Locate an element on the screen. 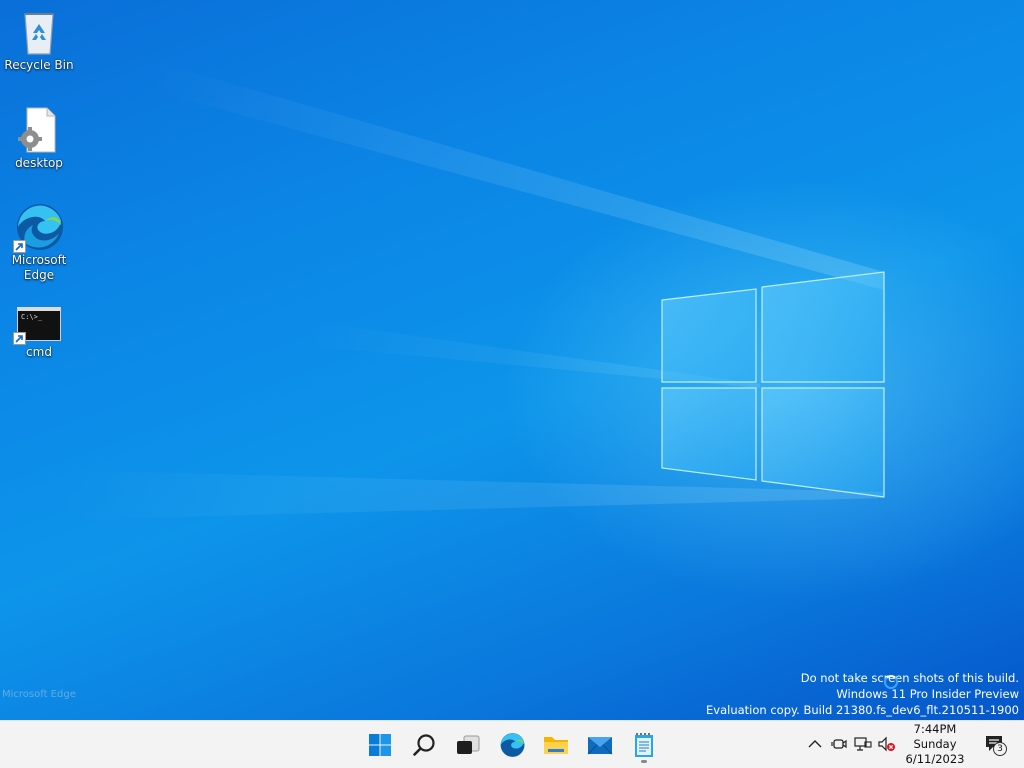  chevron-up-icon is located at coordinates (815, 744).